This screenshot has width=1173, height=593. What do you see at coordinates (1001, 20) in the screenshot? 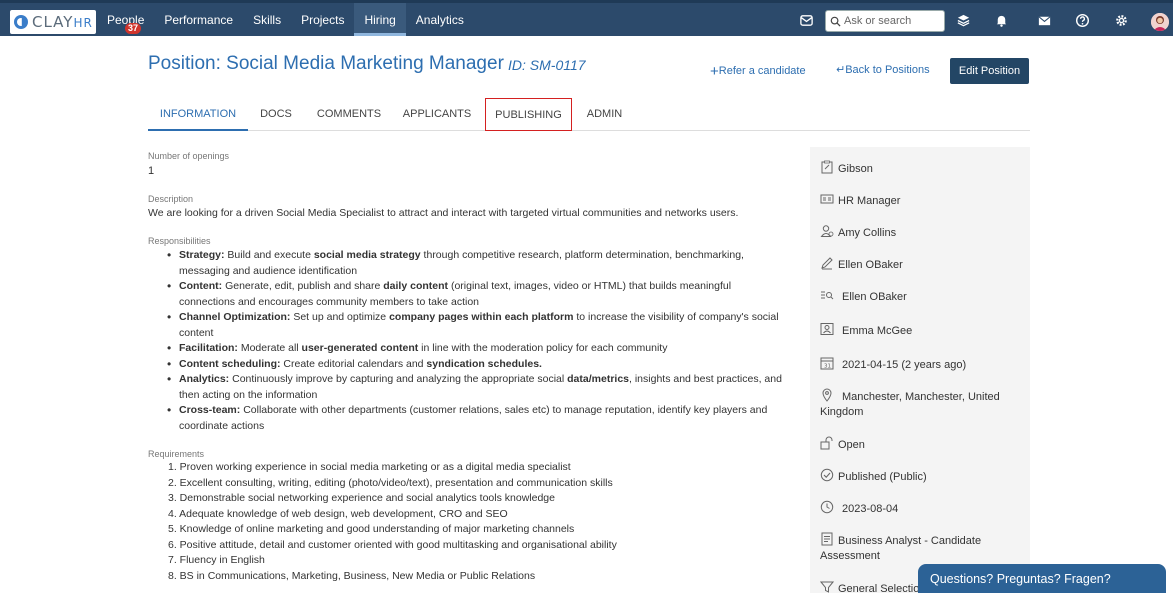
I see `bell-icon` at bounding box center [1001, 20].